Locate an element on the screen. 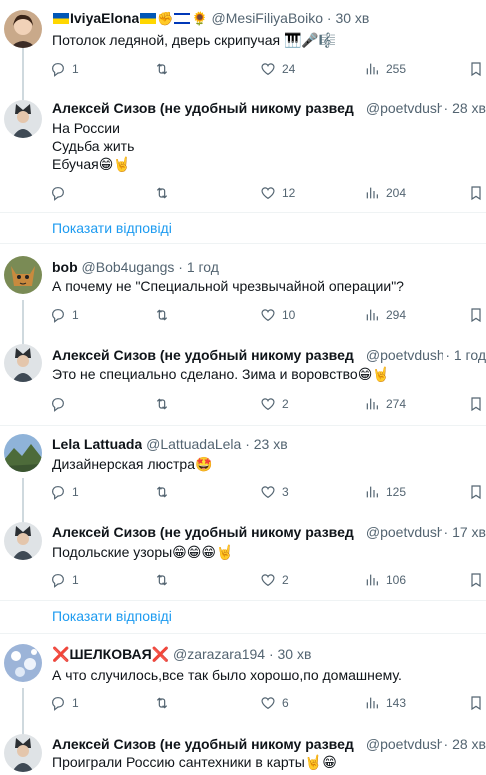  action-bar: 12 204 is located at coordinates (266, 193).